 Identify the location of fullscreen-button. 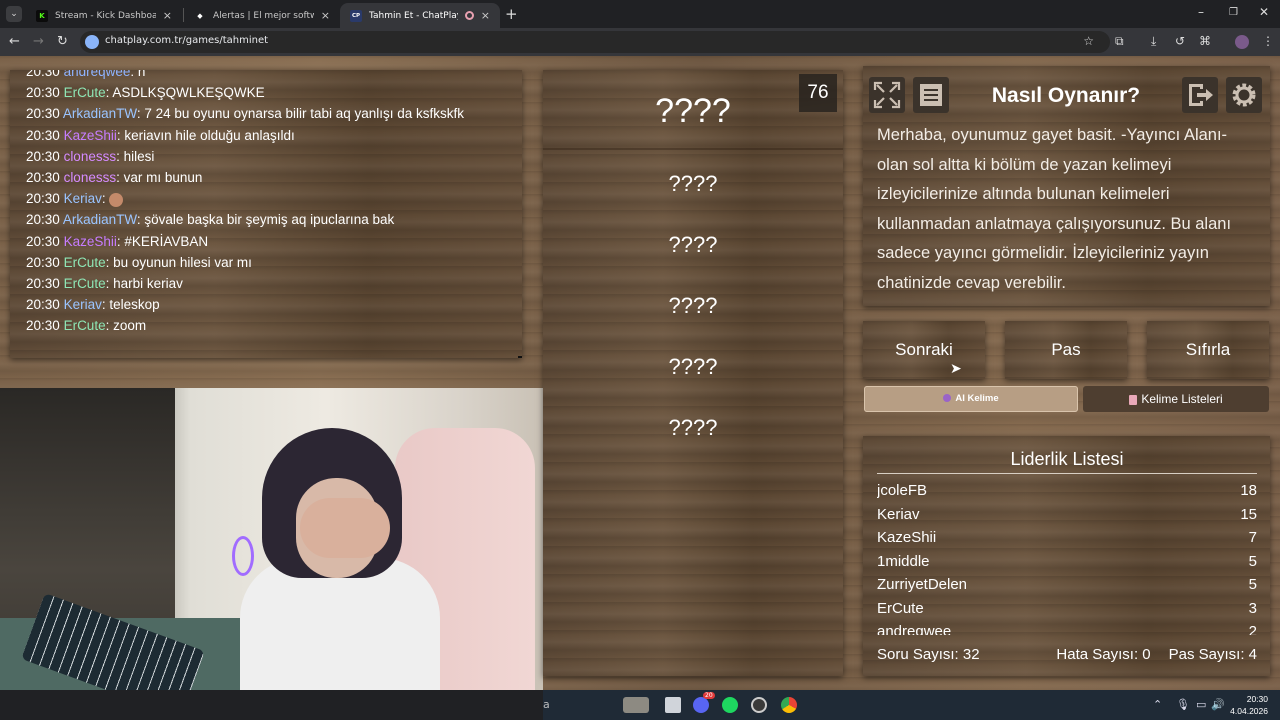
(887, 95).